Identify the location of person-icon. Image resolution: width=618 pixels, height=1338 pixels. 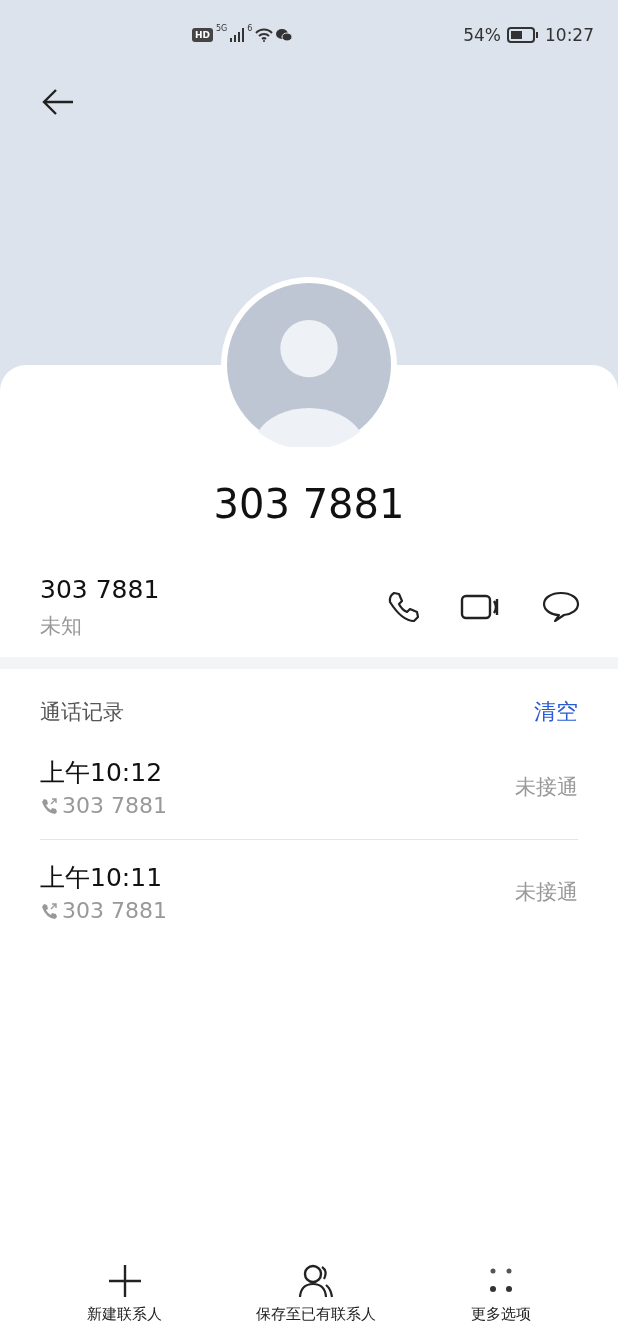
(316, 1281).